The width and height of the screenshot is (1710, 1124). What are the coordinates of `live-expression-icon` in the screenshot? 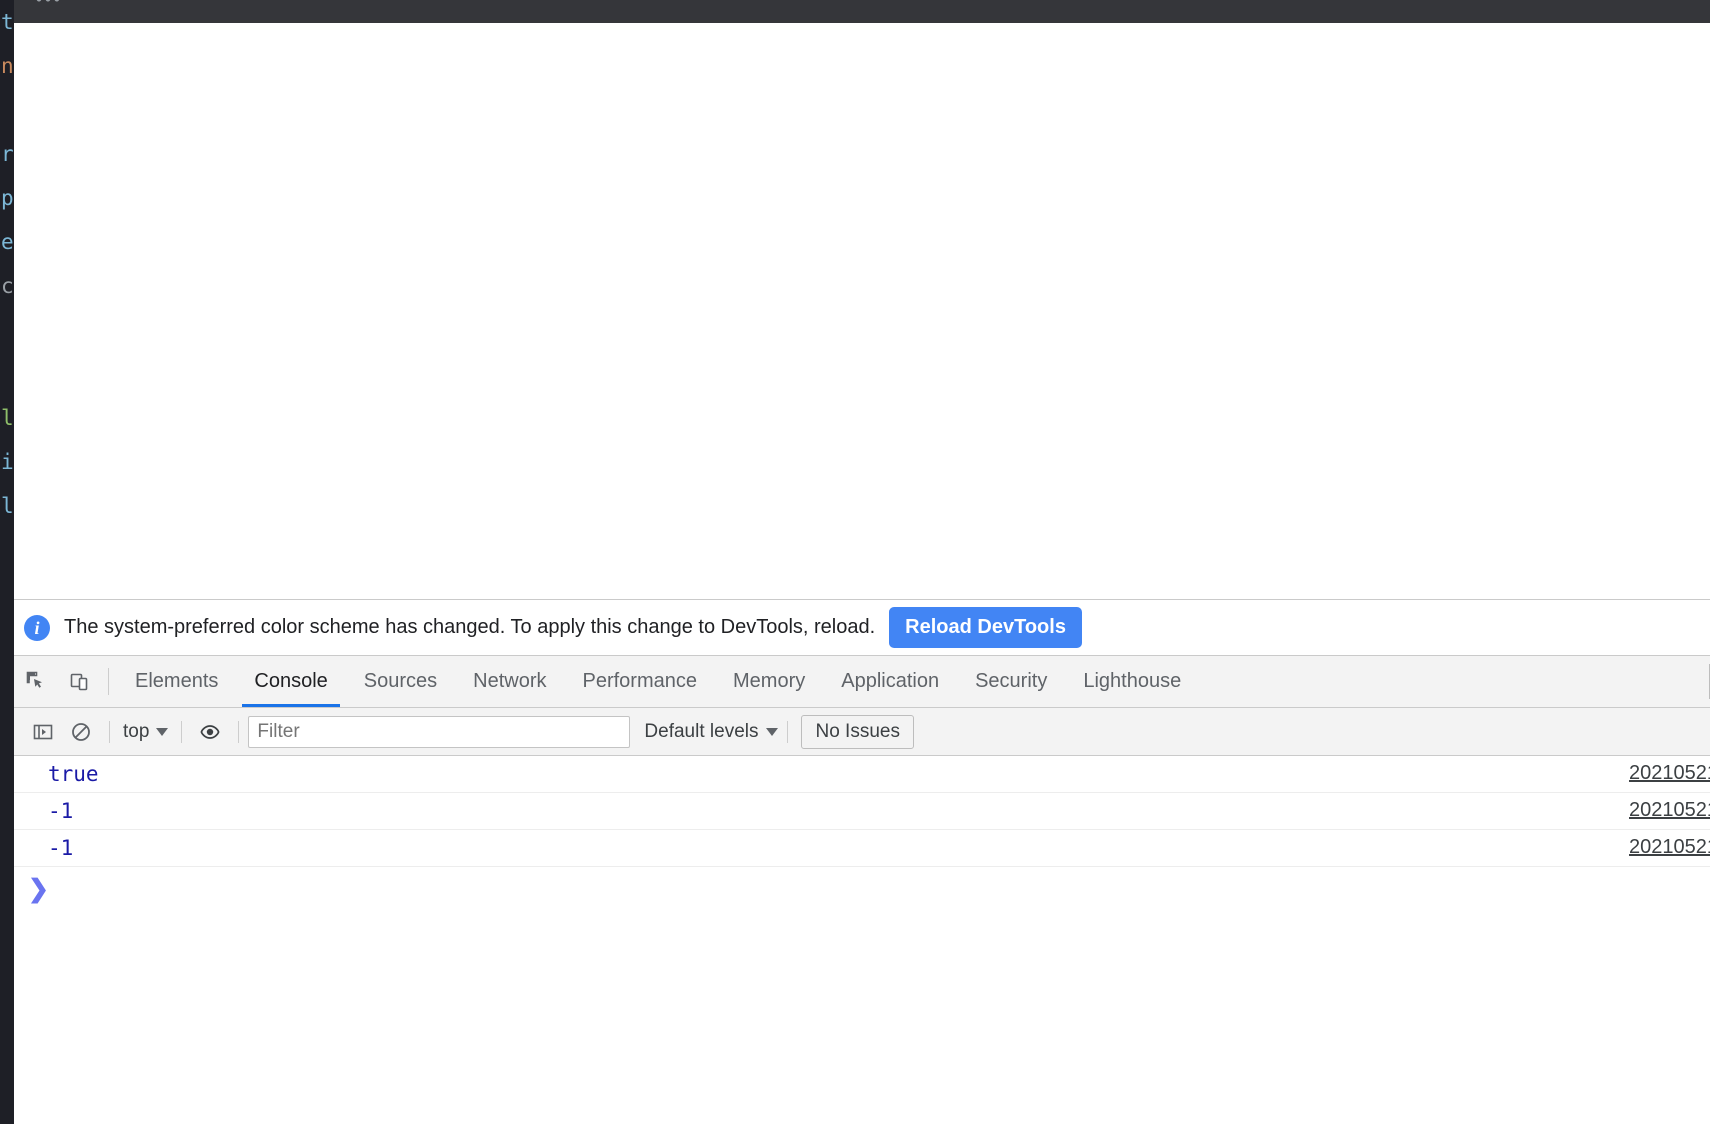 It's located at (210, 731).